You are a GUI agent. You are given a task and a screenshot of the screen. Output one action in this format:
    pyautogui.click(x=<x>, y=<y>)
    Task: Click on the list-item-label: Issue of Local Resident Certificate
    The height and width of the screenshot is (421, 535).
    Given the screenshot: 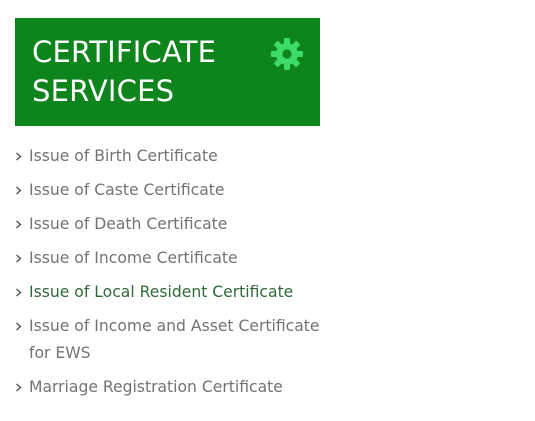 What is the action you would take?
    pyautogui.click(x=161, y=292)
    